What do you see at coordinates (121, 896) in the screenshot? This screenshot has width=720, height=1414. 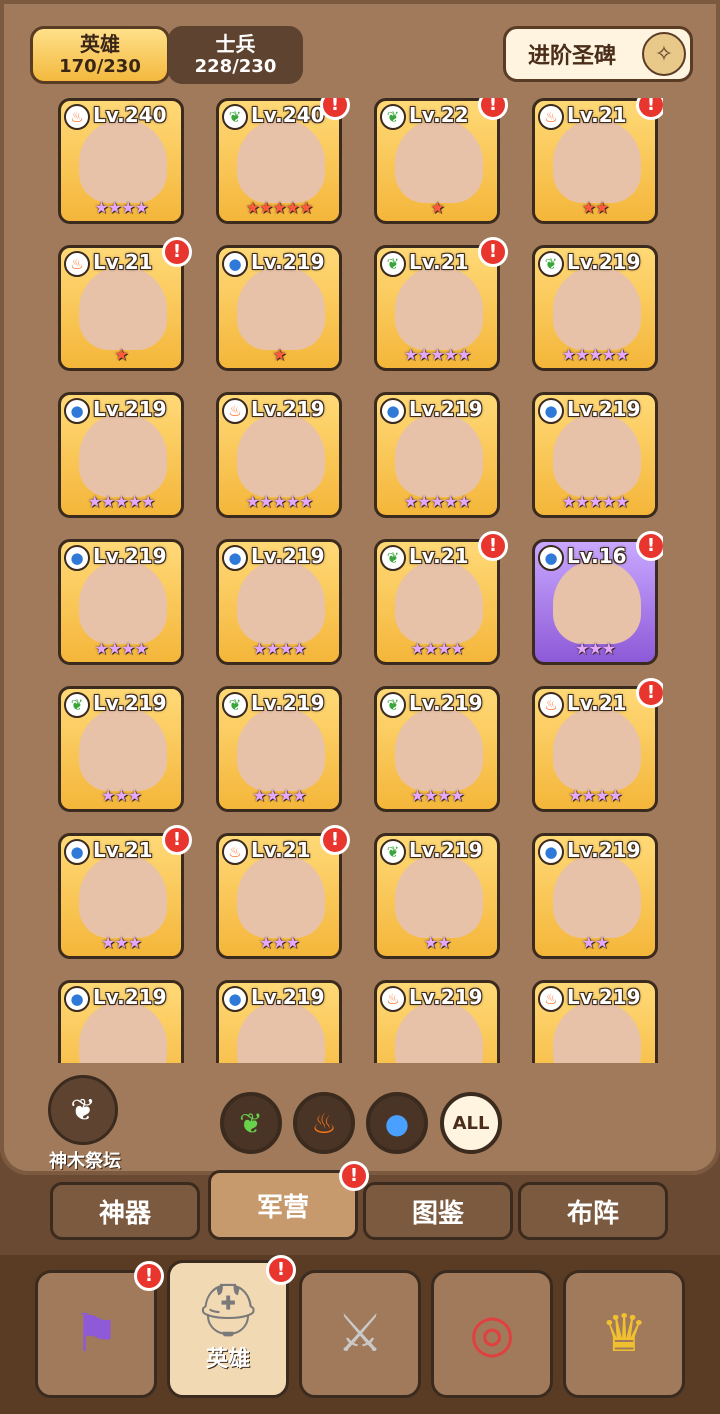 I see `hero-card: ● Lv.21 ★★★` at bounding box center [121, 896].